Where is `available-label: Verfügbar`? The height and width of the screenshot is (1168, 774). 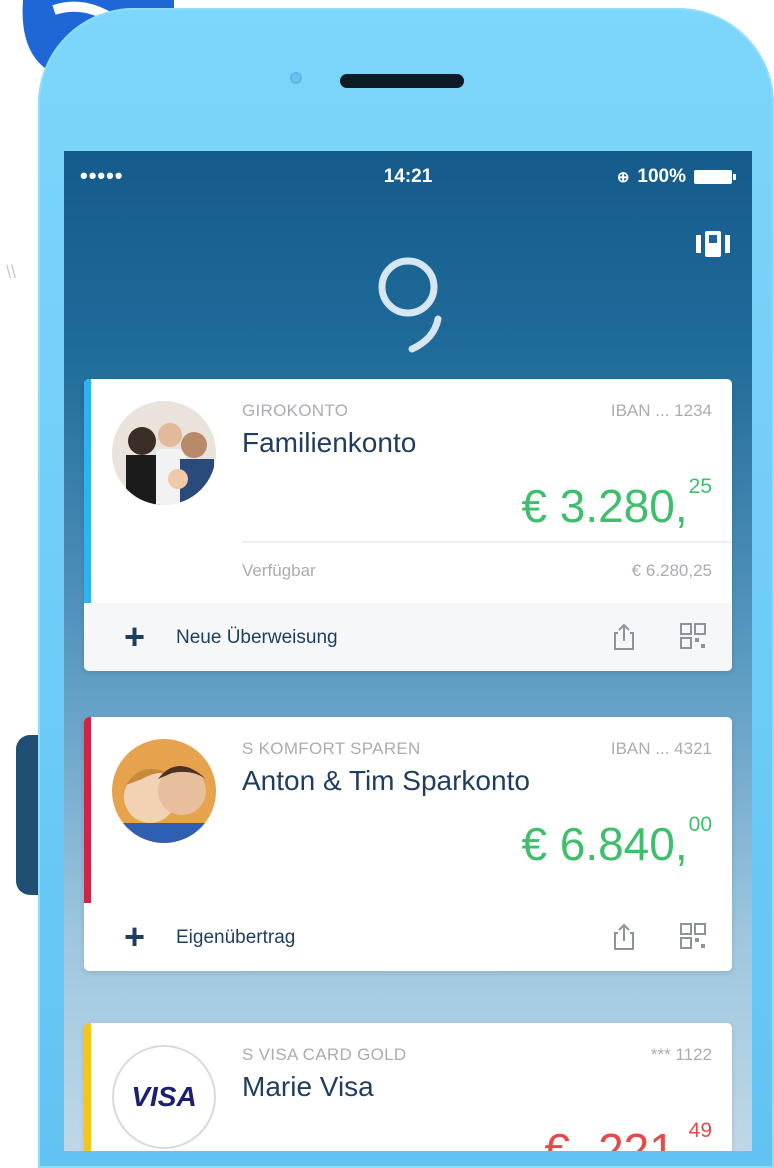
available-label: Verfügbar is located at coordinates (279, 570).